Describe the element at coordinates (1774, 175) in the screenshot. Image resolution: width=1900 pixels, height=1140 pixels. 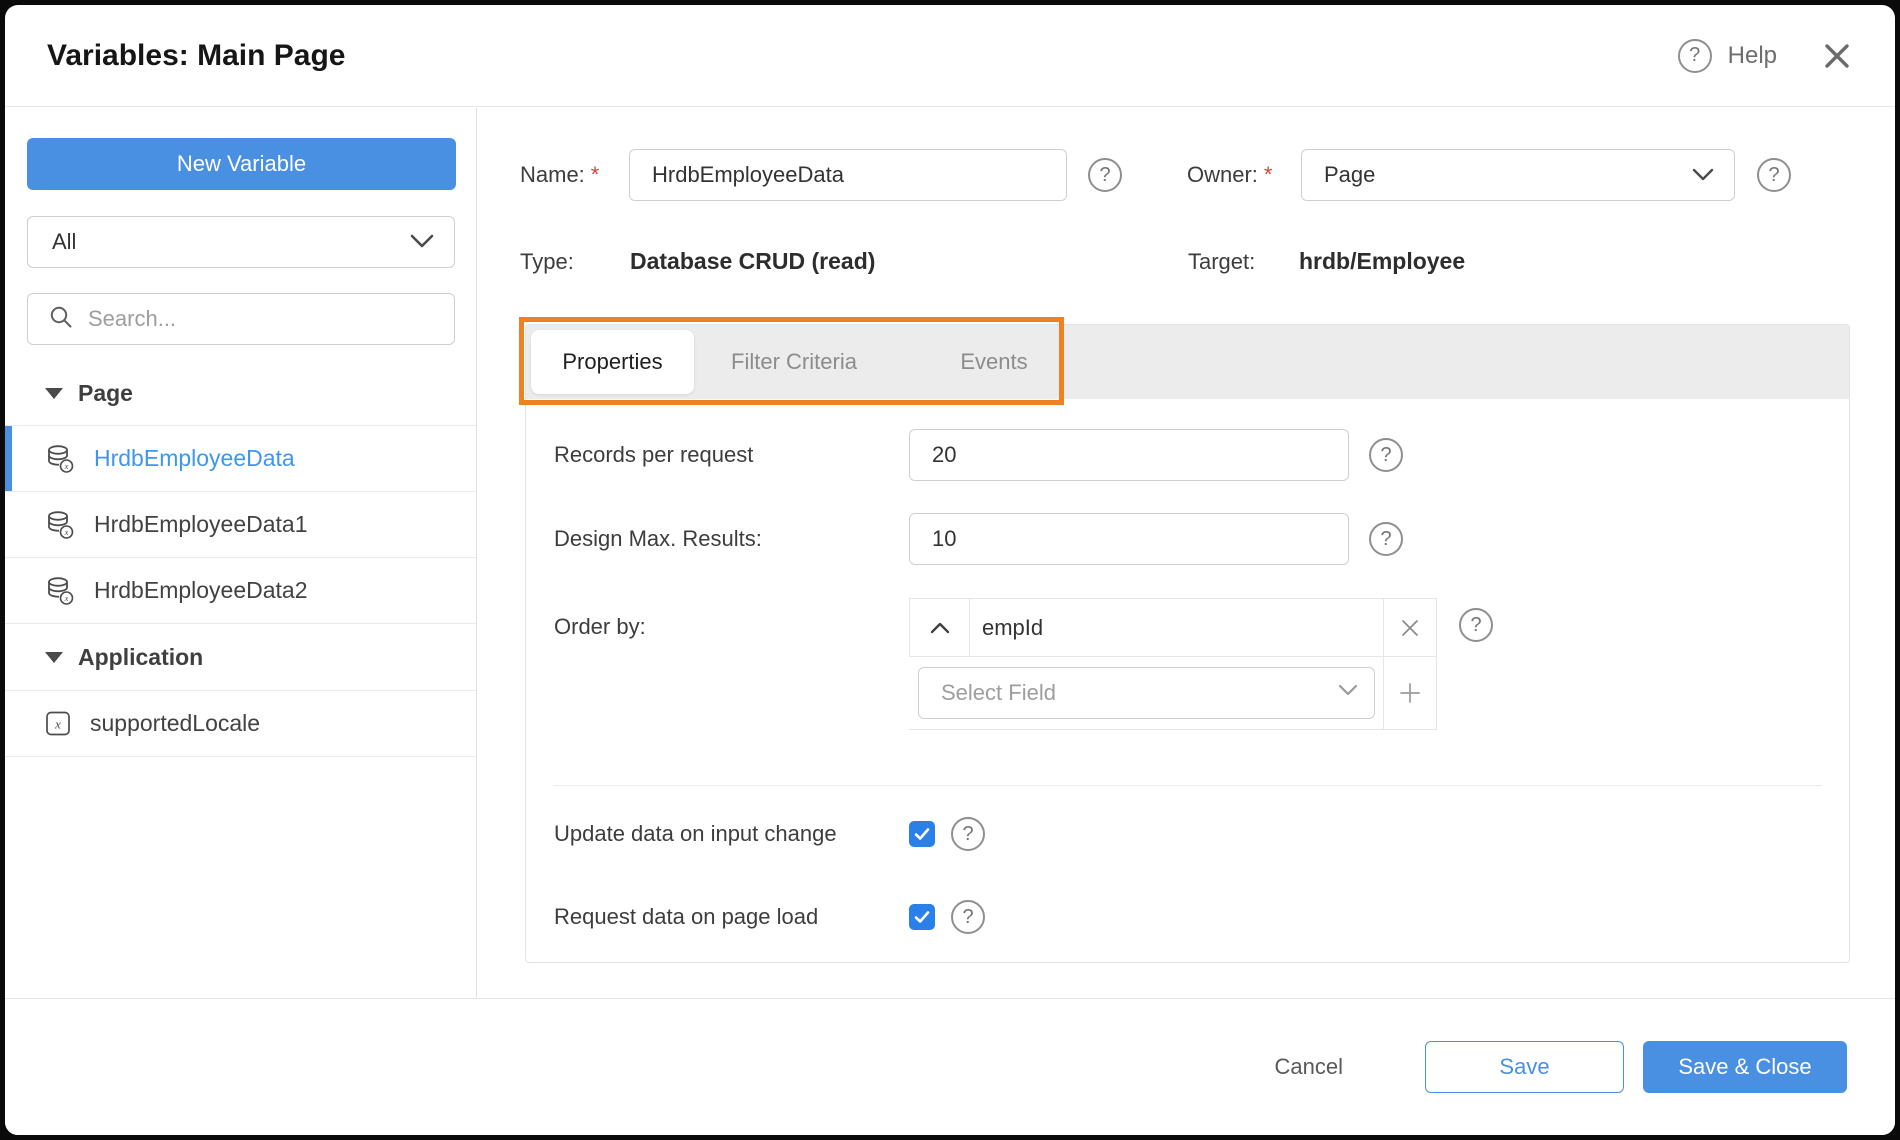
I see `owner-help-icon: ?` at that location.